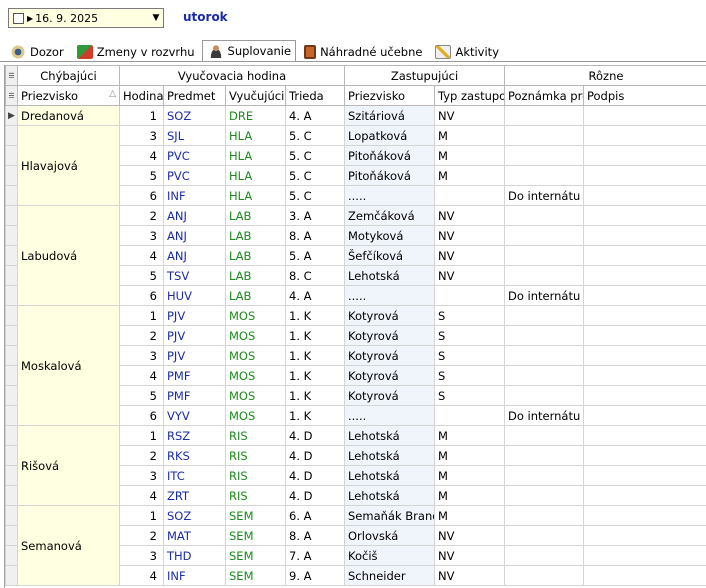 This screenshot has height=588, width=706. I want to click on subject-cell: RKS, so click(194, 455).